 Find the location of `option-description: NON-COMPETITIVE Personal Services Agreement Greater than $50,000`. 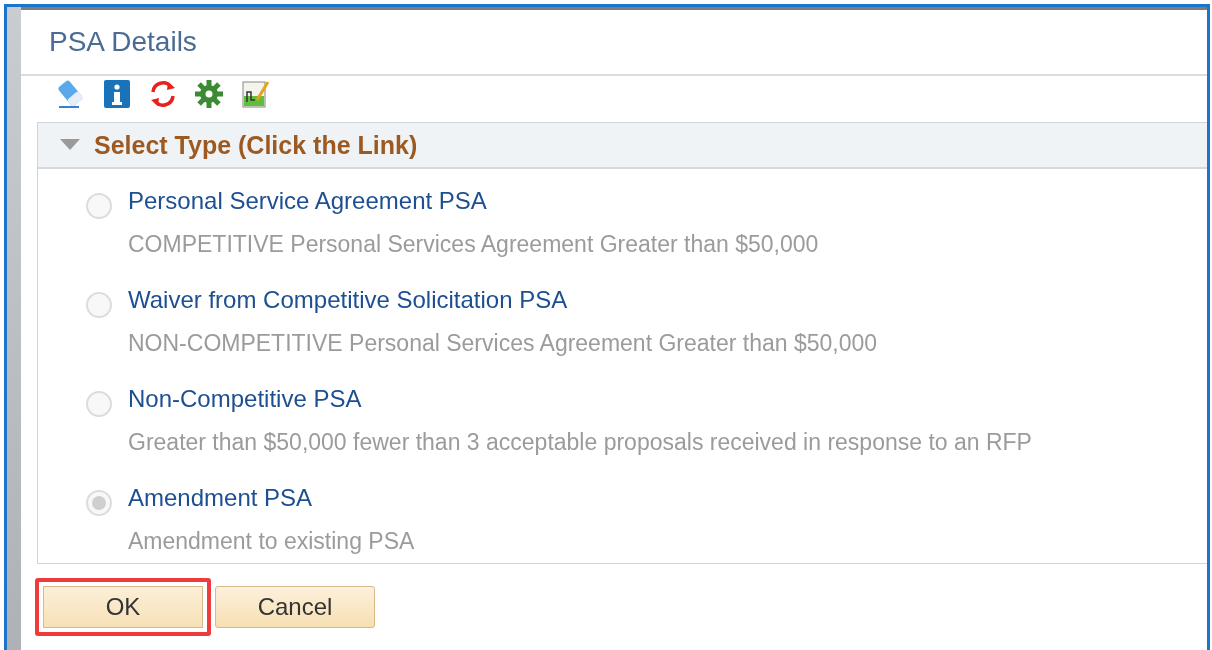

option-description: NON-COMPETITIVE Personal Services Agreement Greater than $50,000 is located at coordinates (503, 343).